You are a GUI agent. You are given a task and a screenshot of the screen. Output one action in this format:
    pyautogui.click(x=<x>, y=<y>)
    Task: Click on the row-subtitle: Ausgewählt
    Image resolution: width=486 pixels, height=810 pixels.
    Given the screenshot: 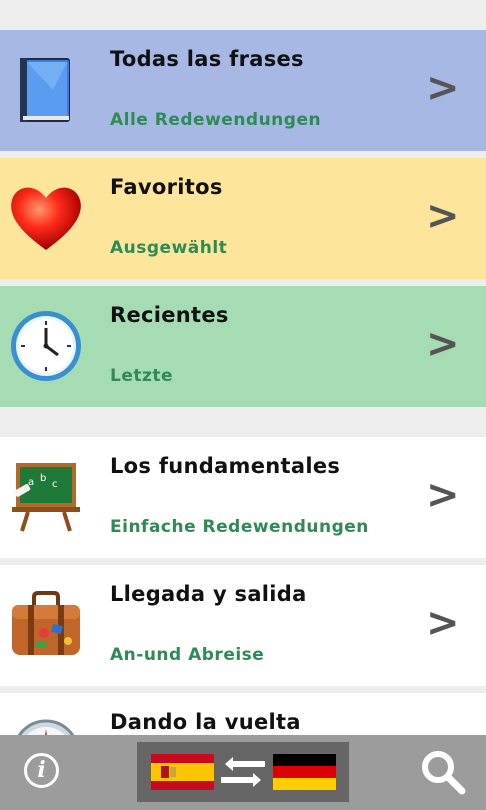 What is the action you would take?
    pyautogui.click(x=169, y=248)
    